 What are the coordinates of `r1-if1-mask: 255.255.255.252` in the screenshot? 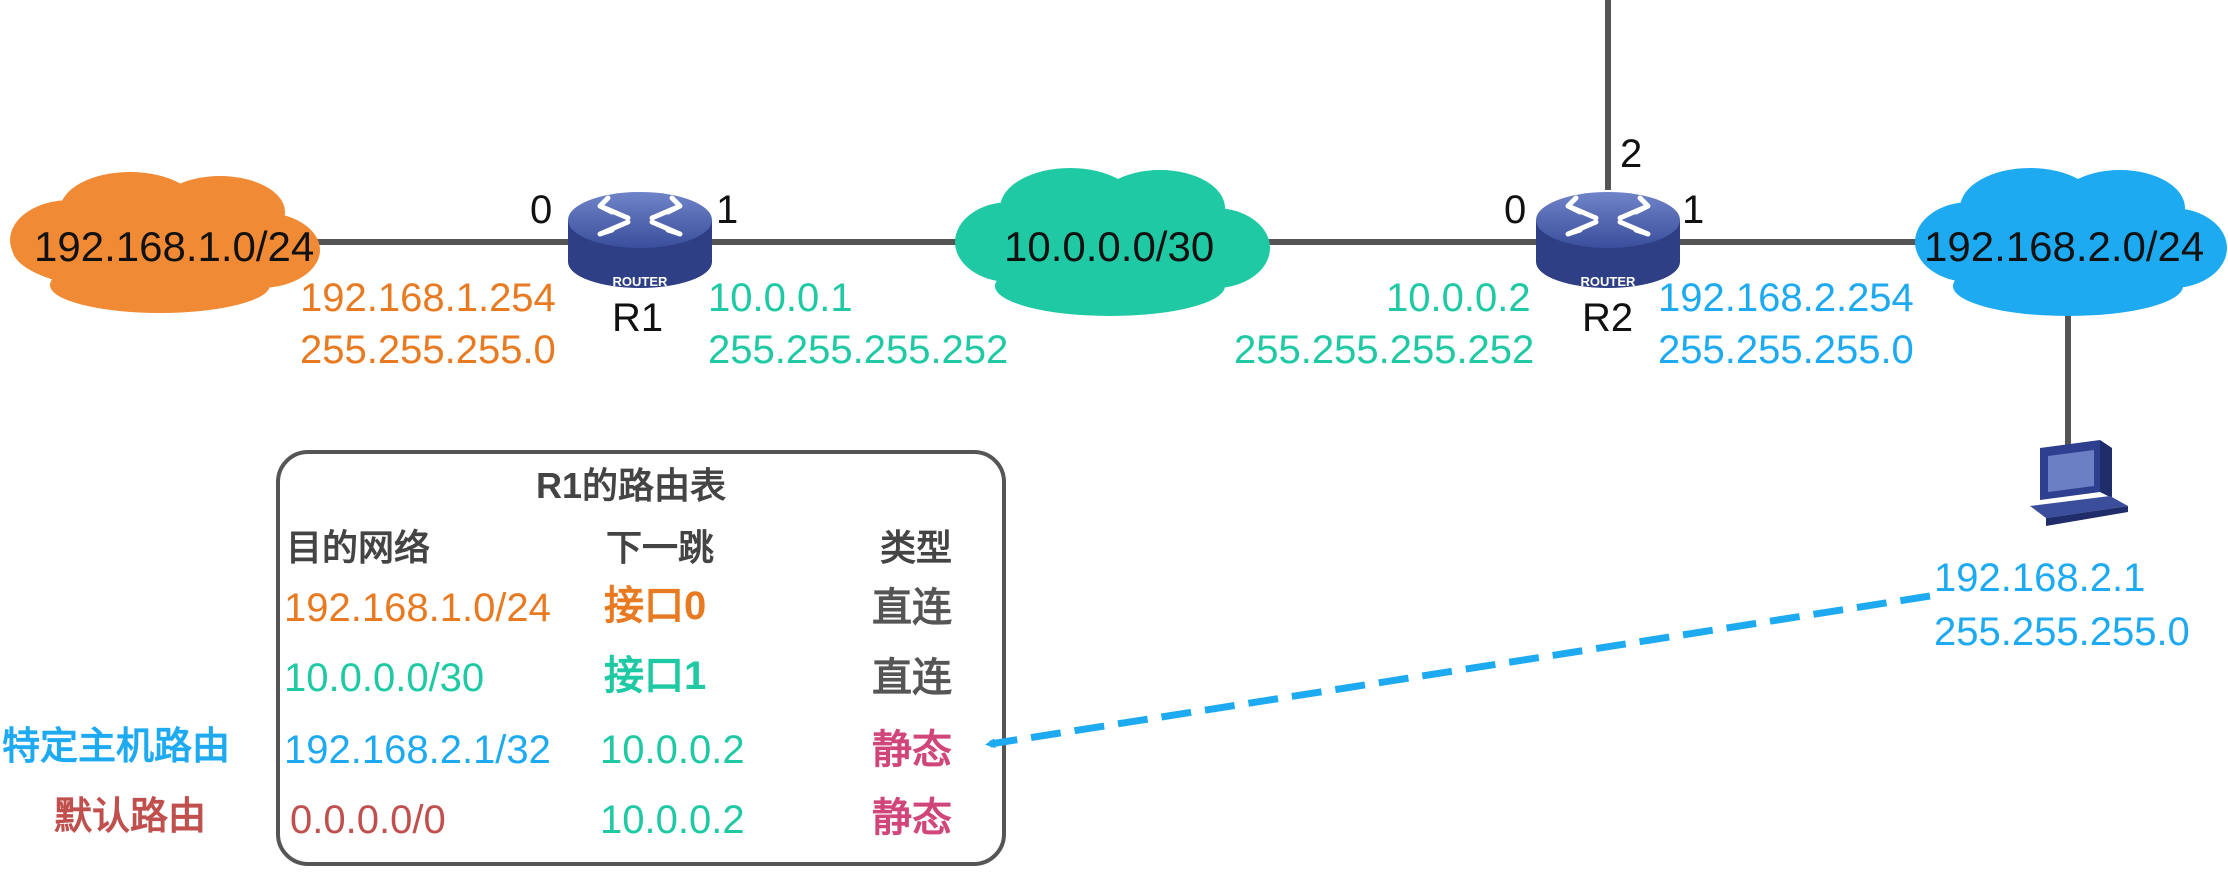 It's located at (858, 350).